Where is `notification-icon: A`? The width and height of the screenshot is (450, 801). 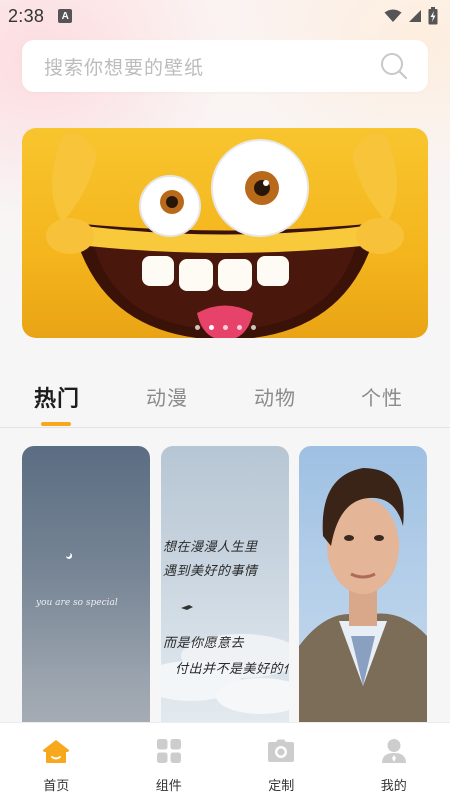 notification-icon: A is located at coordinates (65, 16).